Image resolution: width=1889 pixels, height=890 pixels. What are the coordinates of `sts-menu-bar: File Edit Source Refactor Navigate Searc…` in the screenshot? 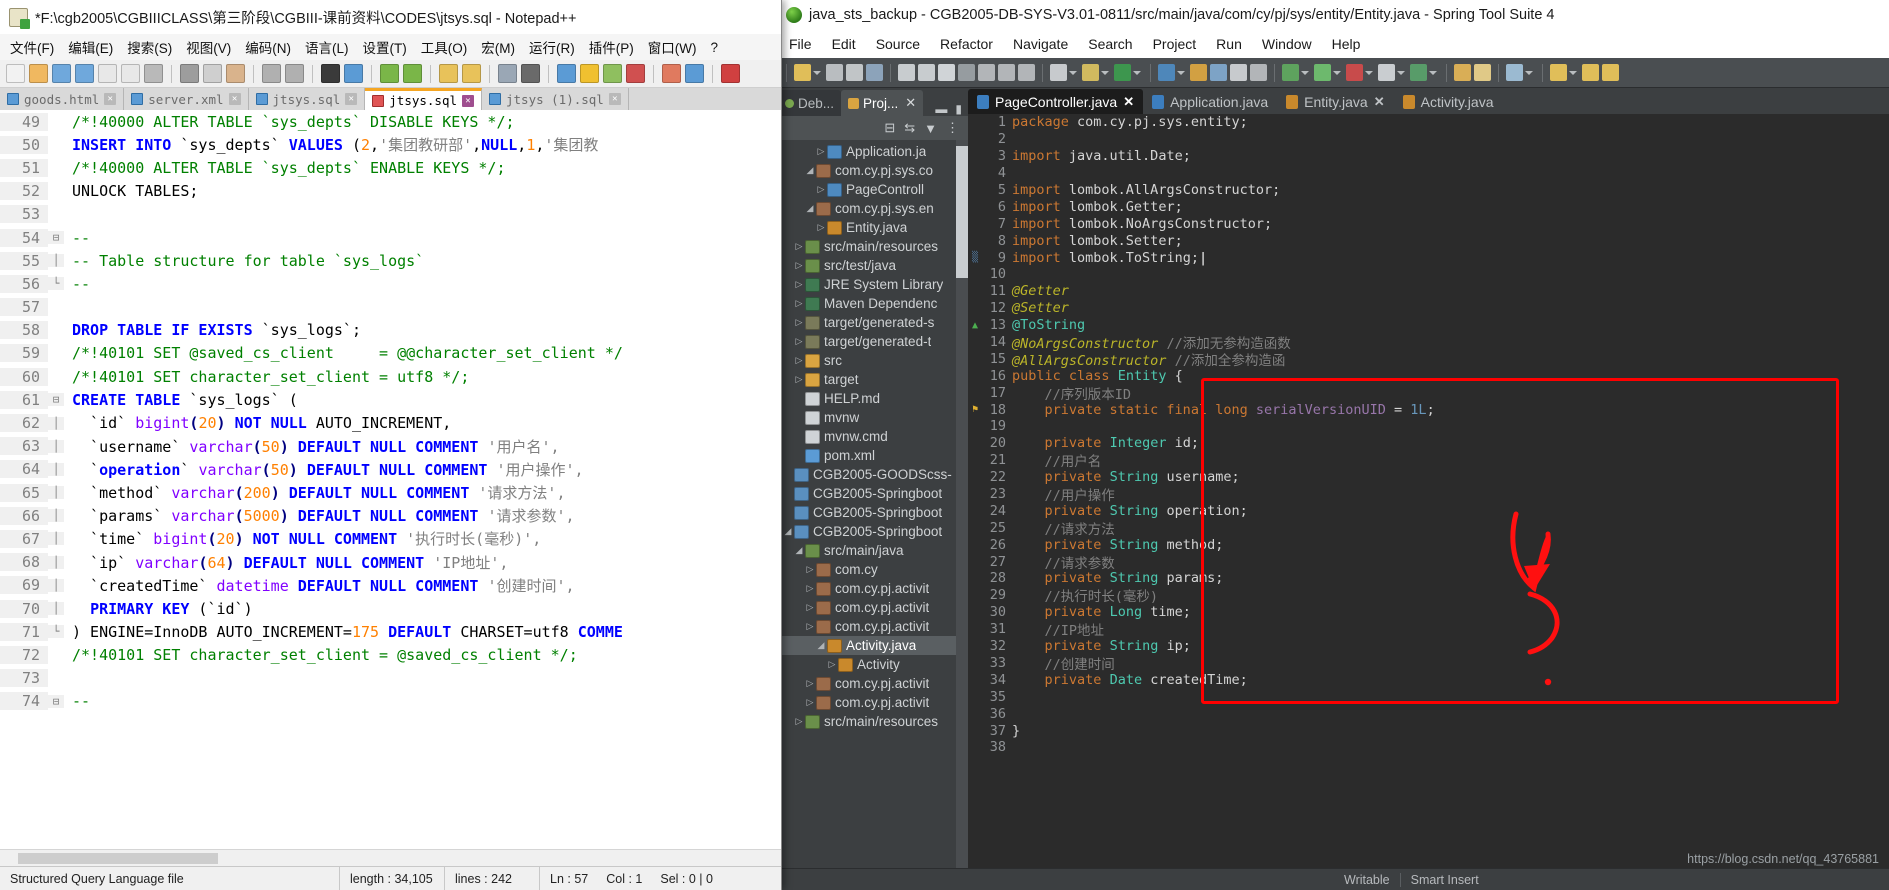 It's located at (1333, 44).